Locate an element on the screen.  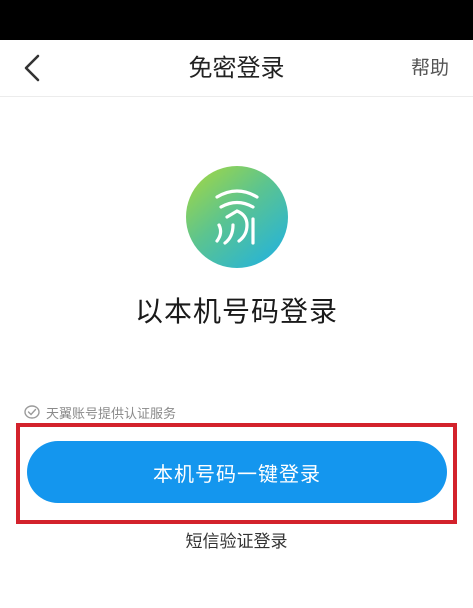
navigation-bar: 免密登录 帮助 is located at coordinates (236, 68).